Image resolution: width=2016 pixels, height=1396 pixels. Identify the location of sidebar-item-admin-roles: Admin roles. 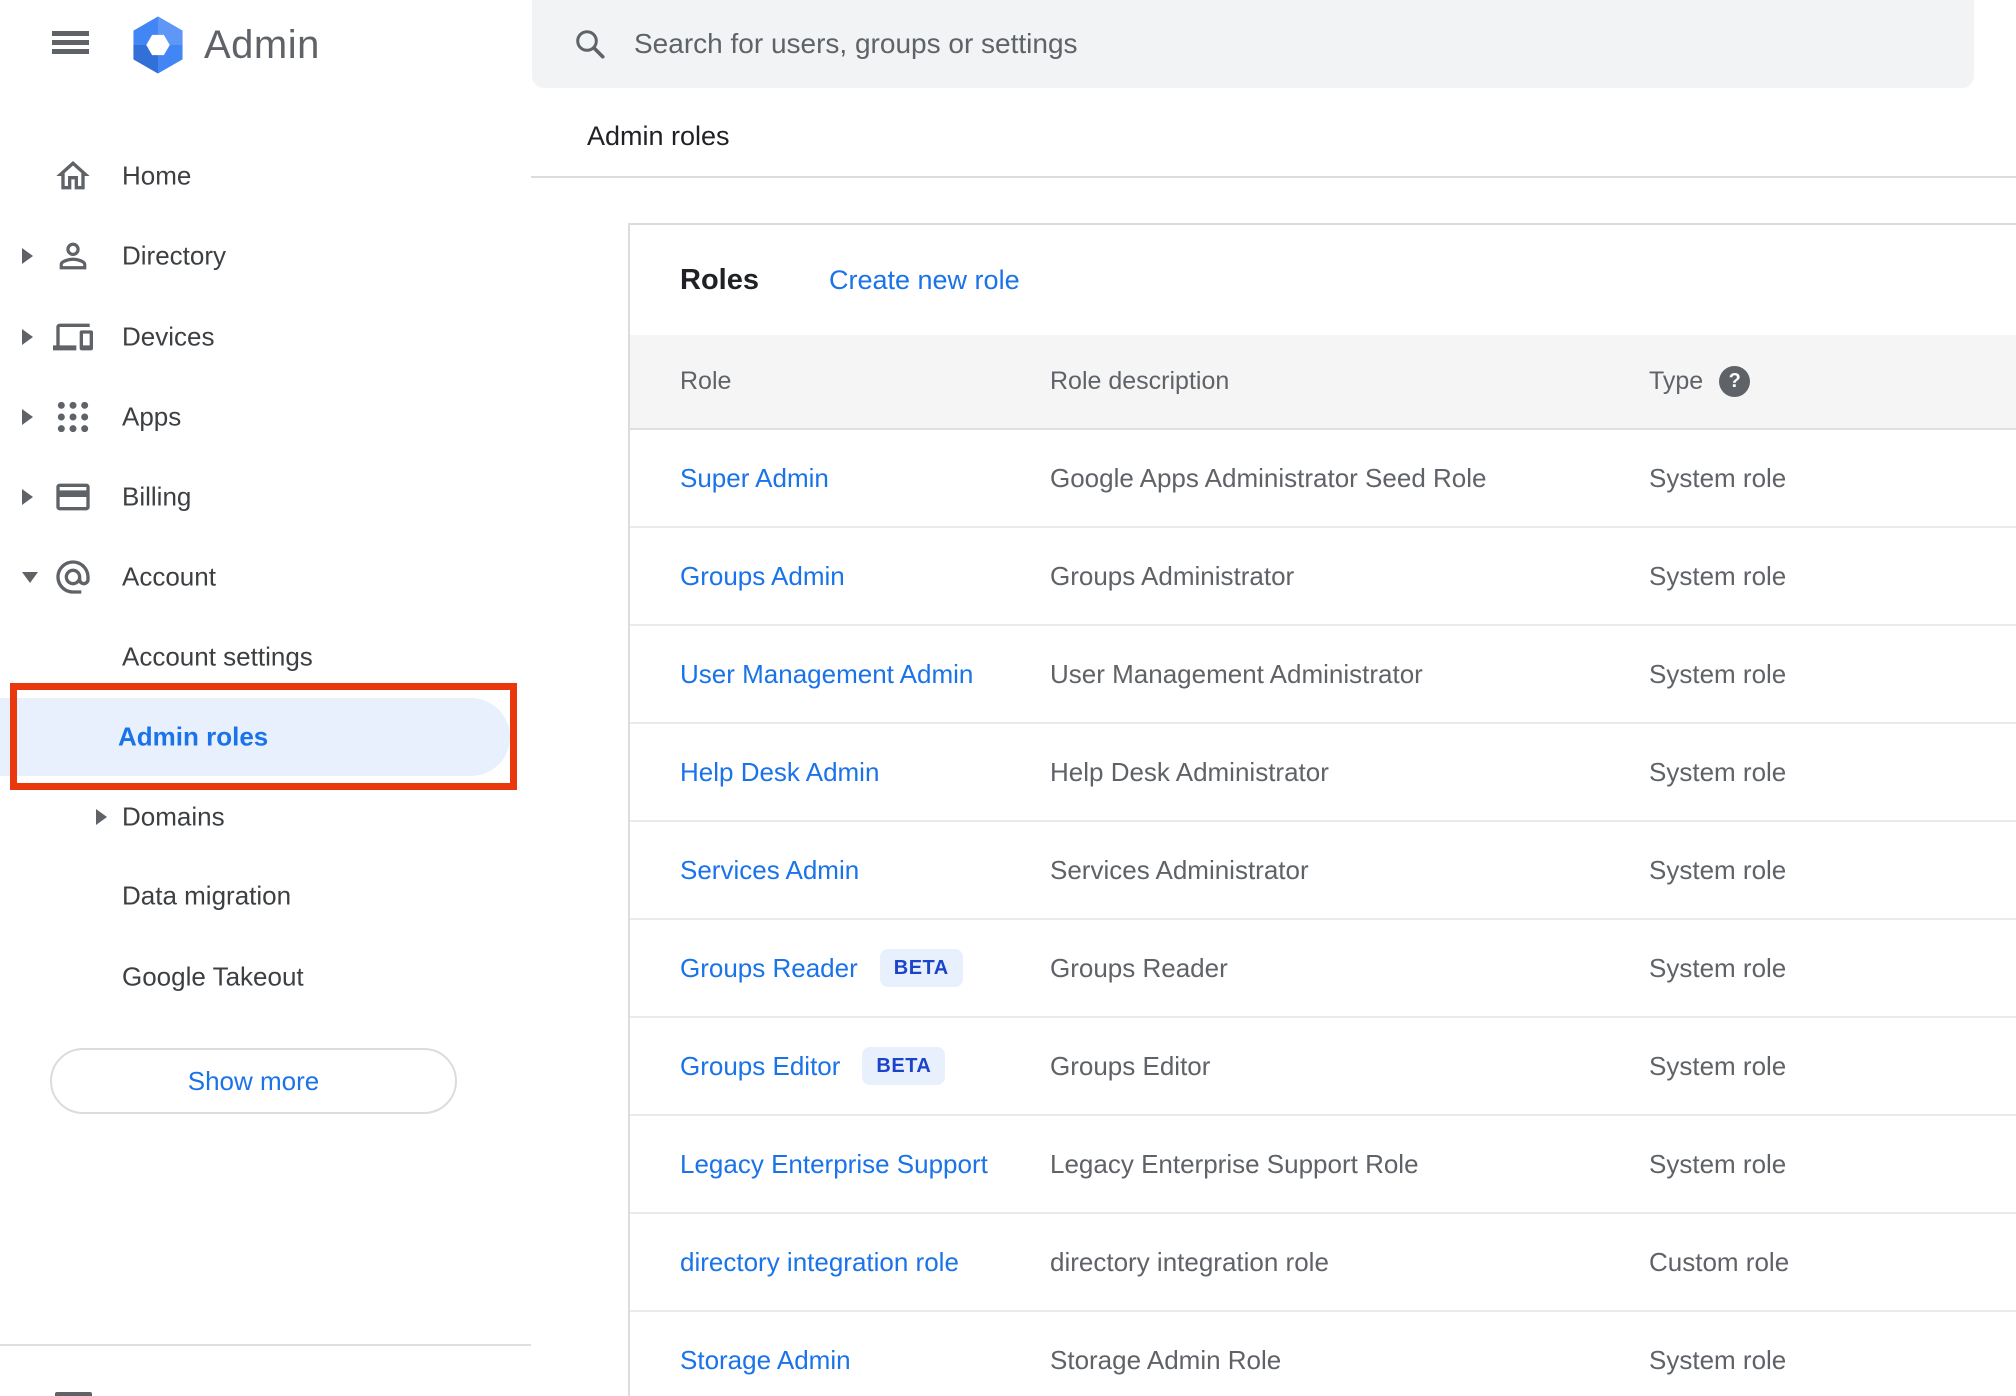
(265, 737).